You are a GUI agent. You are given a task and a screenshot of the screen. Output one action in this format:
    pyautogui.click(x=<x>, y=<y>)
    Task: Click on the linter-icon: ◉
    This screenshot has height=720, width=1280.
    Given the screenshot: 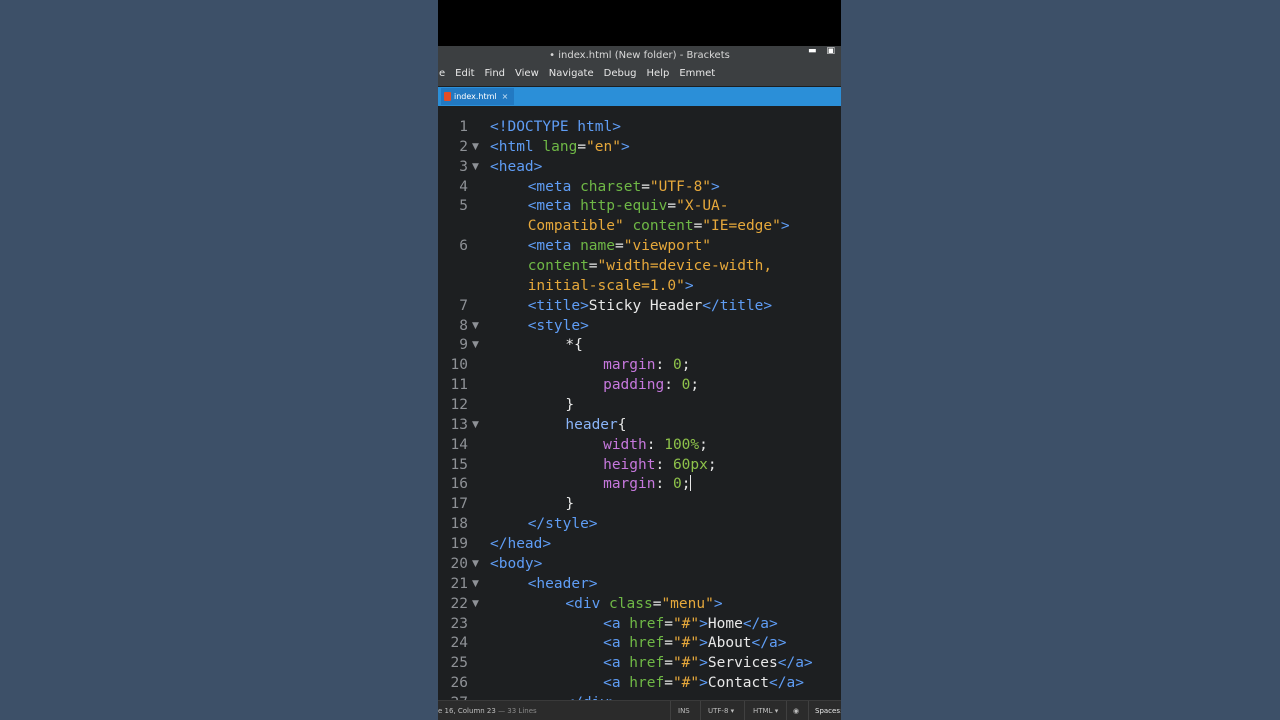 What is the action you would take?
    pyautogui.click(x=796, y=710)
    